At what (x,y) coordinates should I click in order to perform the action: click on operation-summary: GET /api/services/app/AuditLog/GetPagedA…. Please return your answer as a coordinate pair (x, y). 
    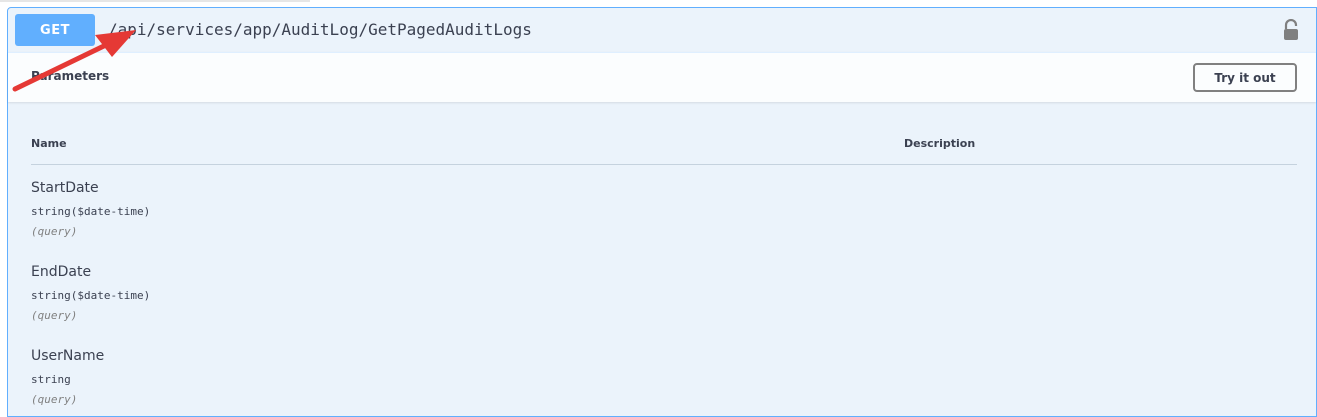
    Looking at the image, I should click on (662, 30).